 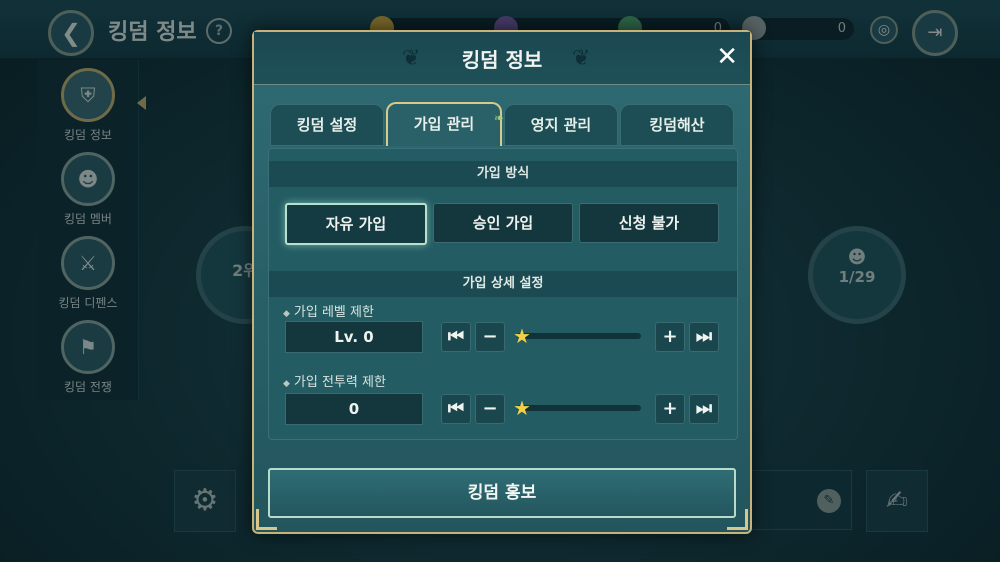 I want to click on tab-bar: 킹덤 설정 가입 관리 ❧ 영지 관리 킹덤해산, so click(x=502, y=124).